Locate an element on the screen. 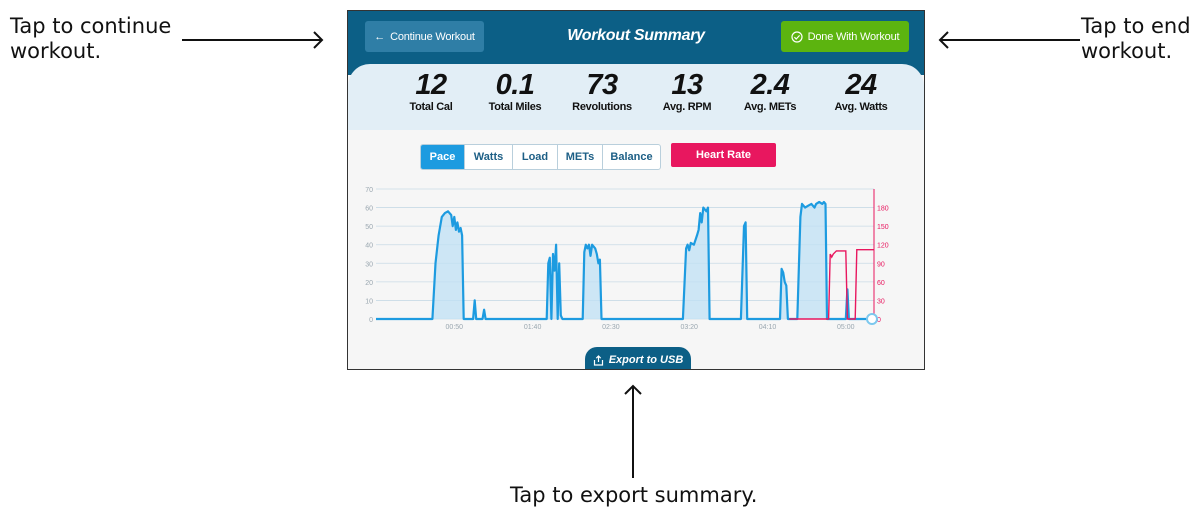 This screenshot has height=508, width=1194. y-tick-label-right: 120 is located at coordinates (883, 246).